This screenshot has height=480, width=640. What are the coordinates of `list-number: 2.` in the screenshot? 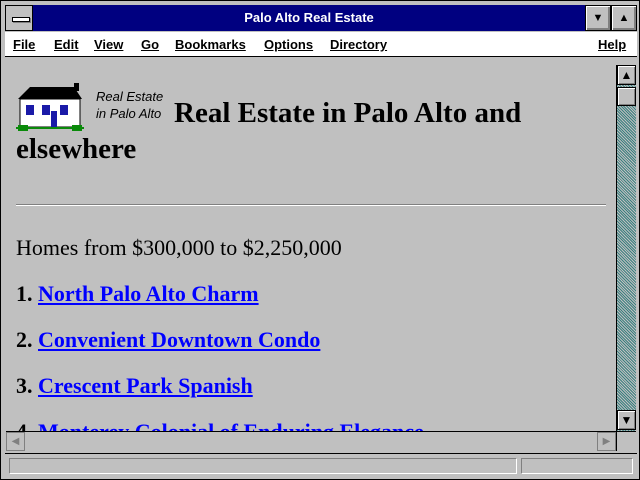 It's located at (24, 339).